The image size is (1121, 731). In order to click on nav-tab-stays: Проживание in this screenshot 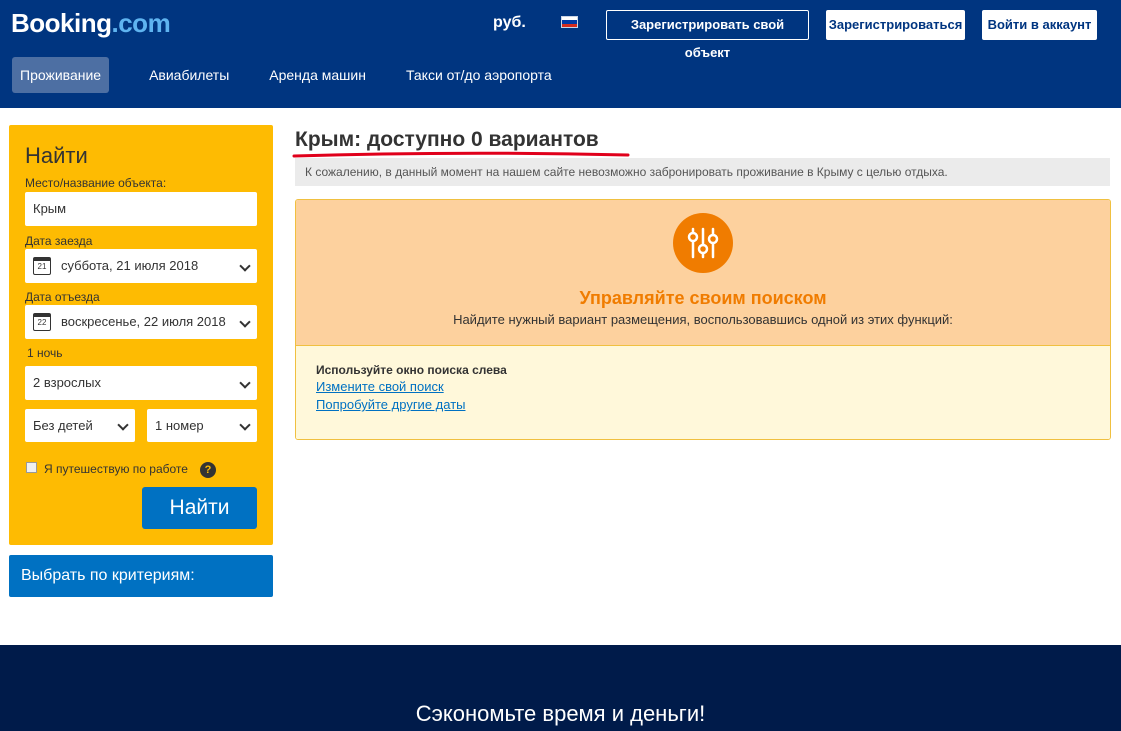, I will do `click(61, 75)`.